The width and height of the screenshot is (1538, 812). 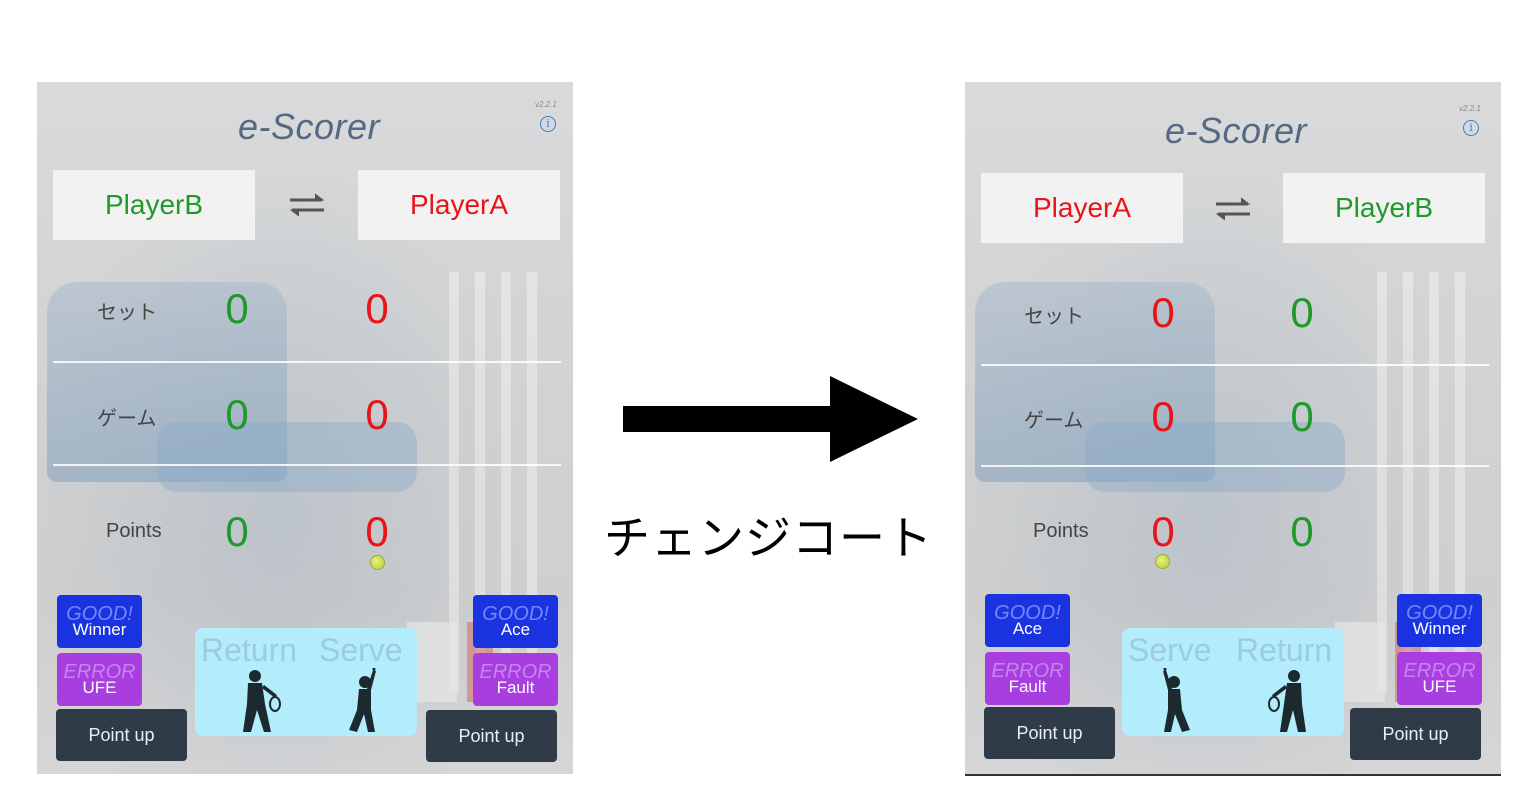 I want to click on right-player-name-button: PlayerB, so click(x=1384, y=208).